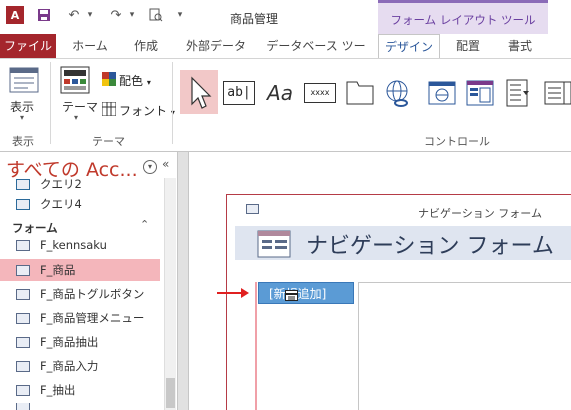 The width and height of the screenshot is (571, 410). I want to click on theme-icon, so click(75, 80).